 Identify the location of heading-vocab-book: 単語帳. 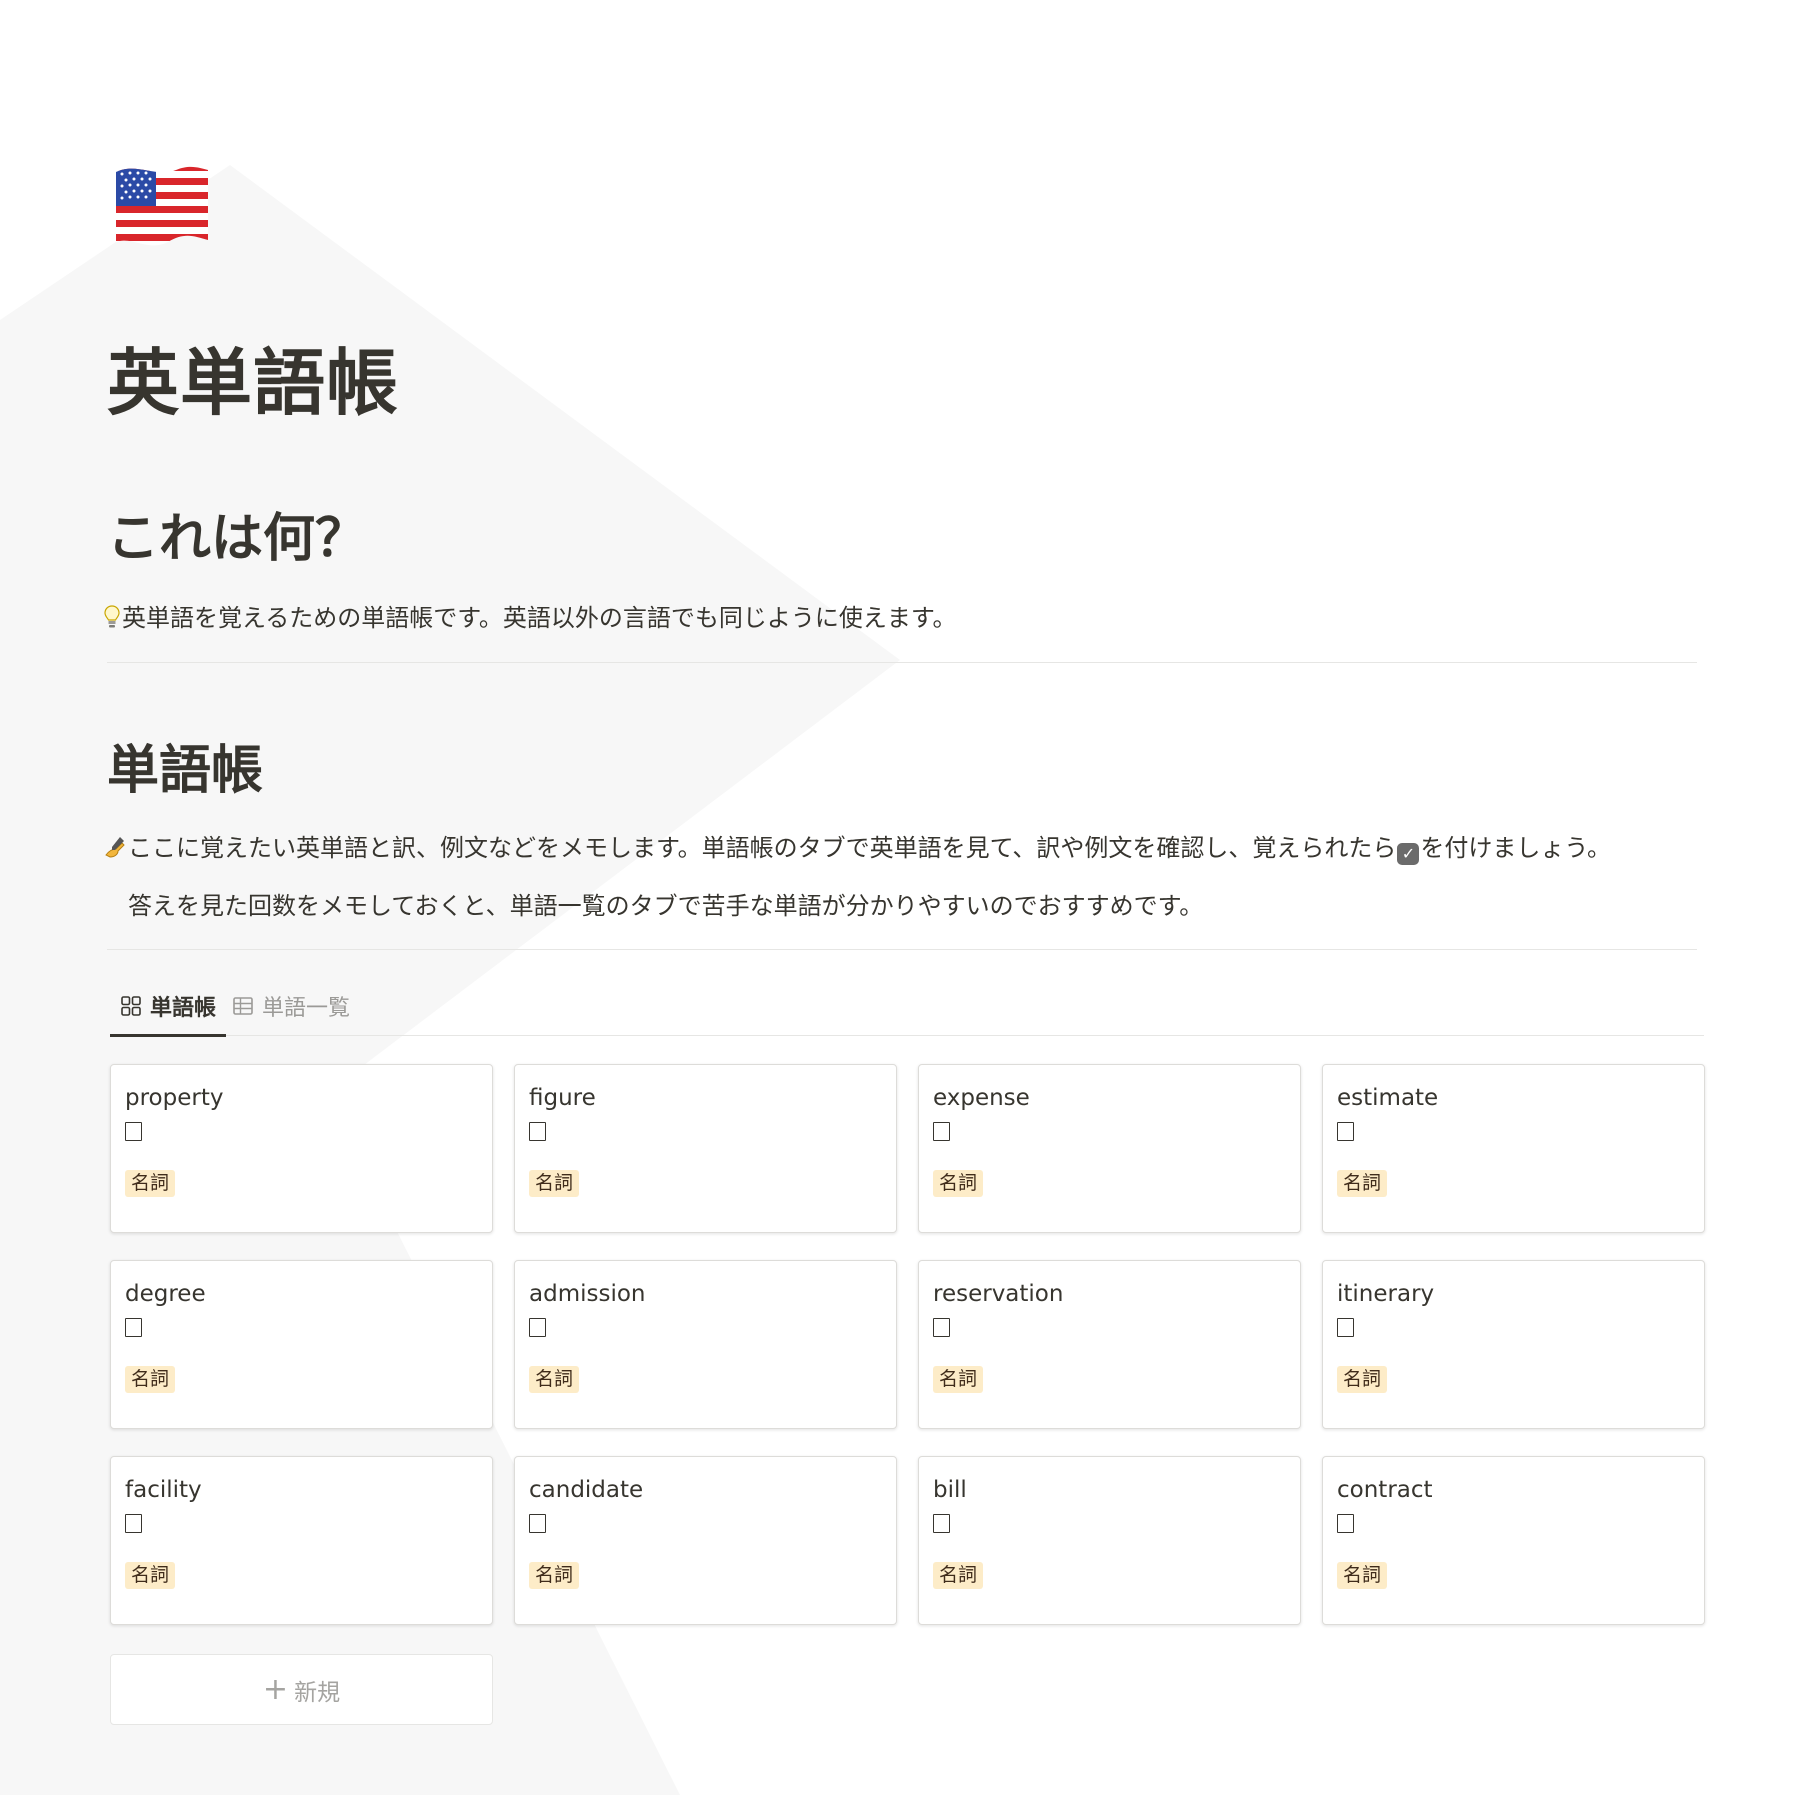
(185, 771).